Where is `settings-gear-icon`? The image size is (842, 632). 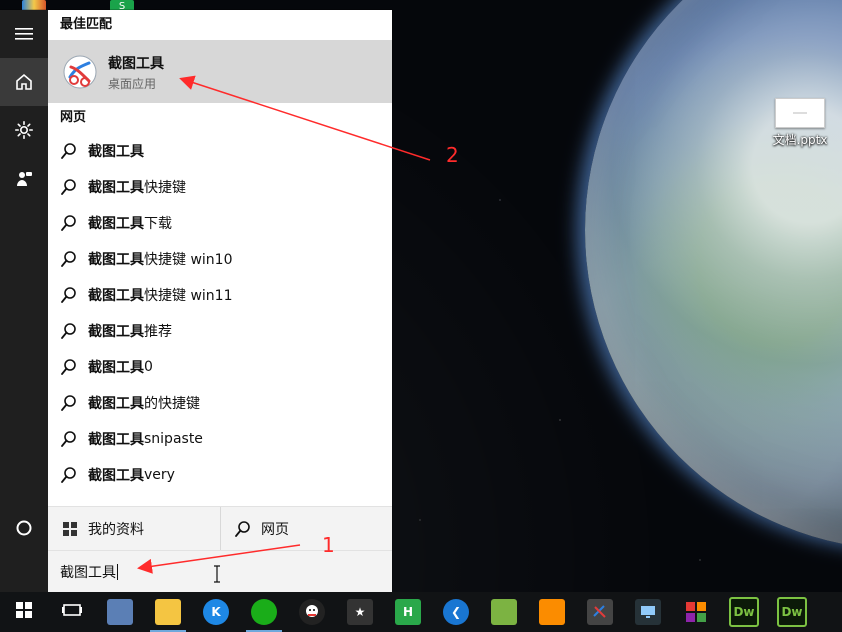
settings-gear-icon is located at coordinates (24, 130).